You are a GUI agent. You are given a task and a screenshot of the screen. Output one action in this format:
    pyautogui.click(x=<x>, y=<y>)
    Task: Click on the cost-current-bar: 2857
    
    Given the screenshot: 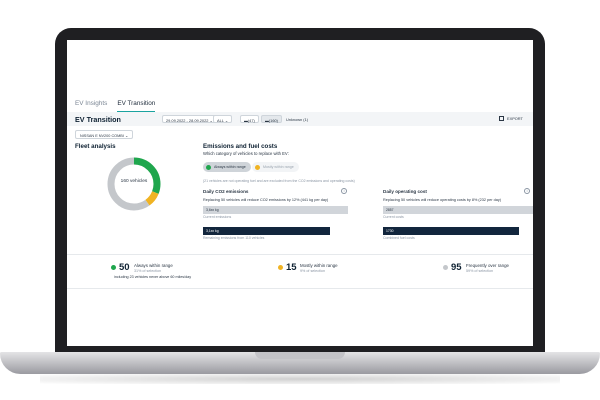 What is the action you would take?
    pyautogui.click(x=458, y=210)
    